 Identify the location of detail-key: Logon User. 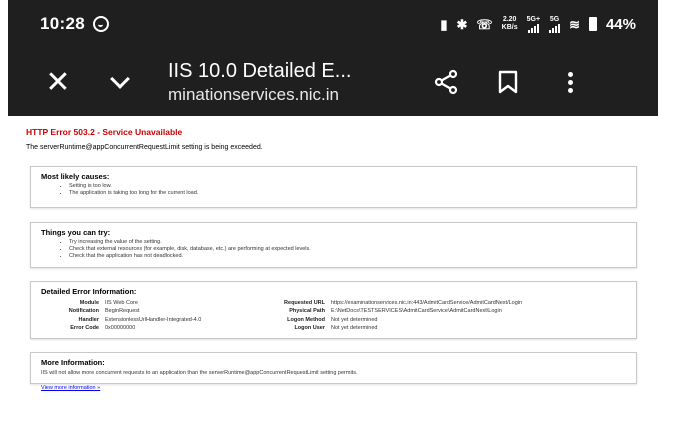
(309, 328).